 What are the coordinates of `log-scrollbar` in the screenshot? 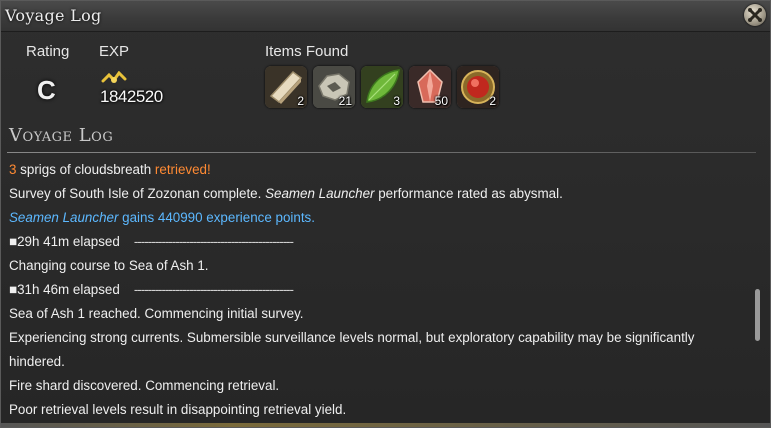 It's located at (757, 315).